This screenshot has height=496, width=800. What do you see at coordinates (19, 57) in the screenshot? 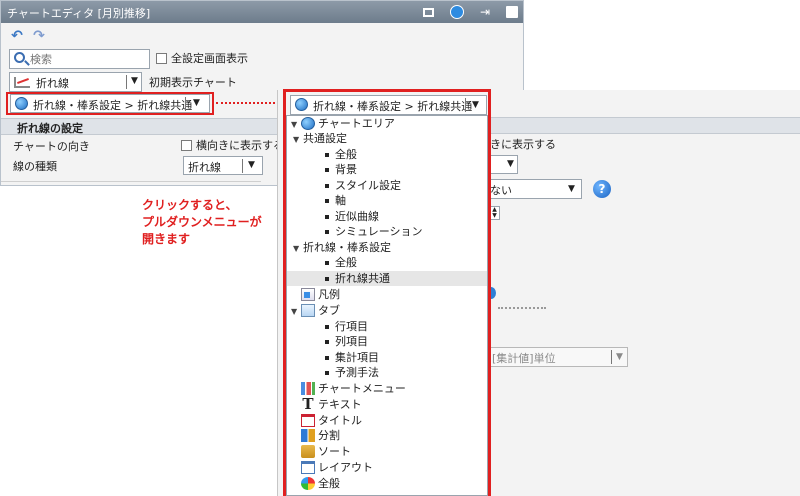
I see `search-icon` at bounding box center [19, 57].